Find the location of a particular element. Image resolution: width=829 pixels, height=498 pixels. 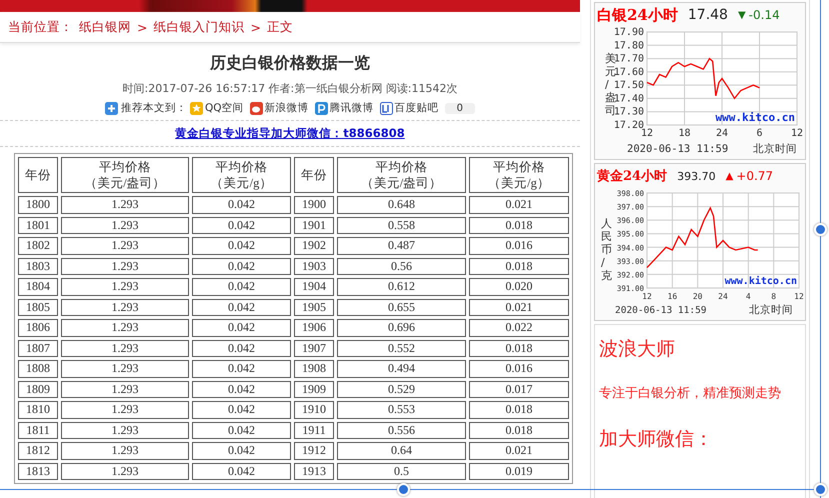

share-link: QQ空间 is located at coordinates (217, 108).